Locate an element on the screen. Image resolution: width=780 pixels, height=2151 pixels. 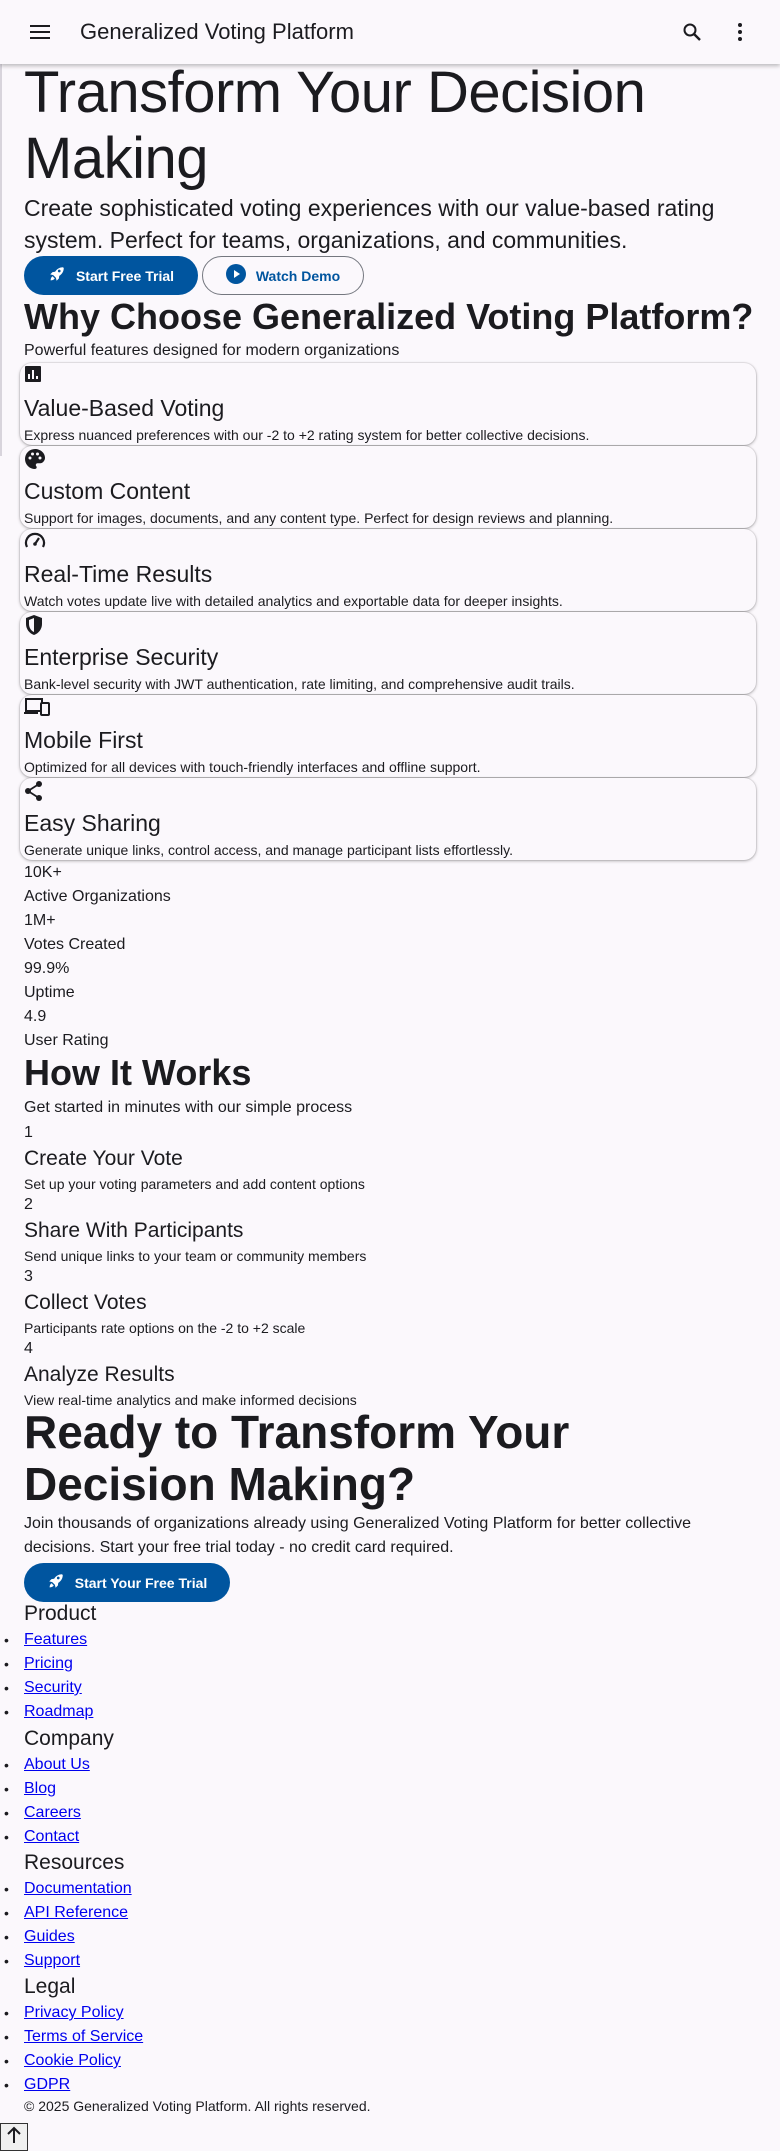
search-icon is located at coordinates (692, 32).